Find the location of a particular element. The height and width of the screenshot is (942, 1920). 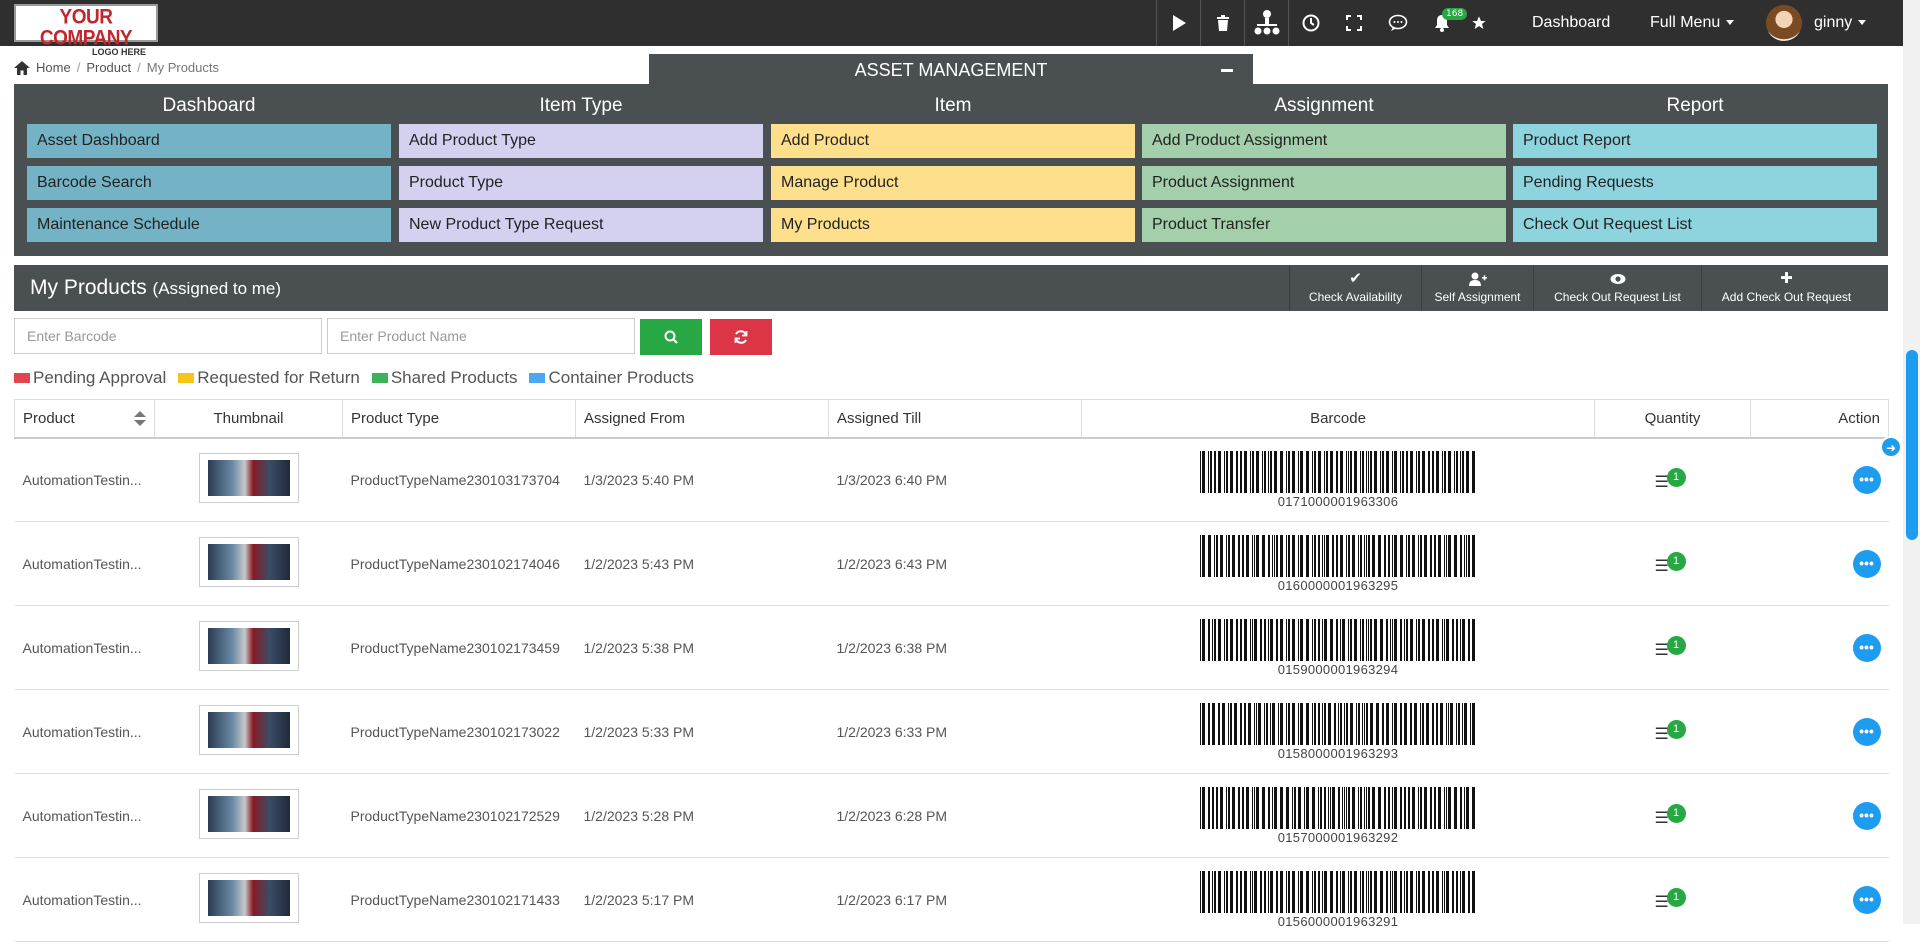

add-check-out-request-button: ✚ Add Check Out Request is located at coordinates (1786, 288).